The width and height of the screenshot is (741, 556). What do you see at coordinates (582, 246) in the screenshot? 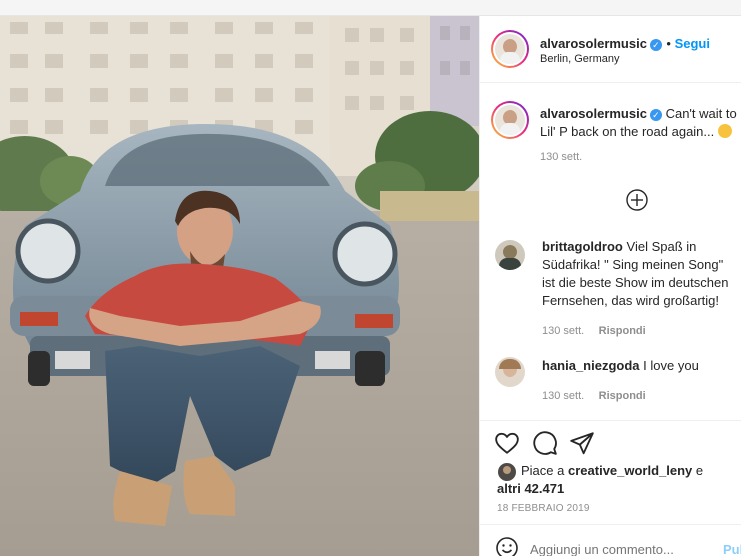
I see `comment-username: brittagoldroo` at bounding box center [582, 246].